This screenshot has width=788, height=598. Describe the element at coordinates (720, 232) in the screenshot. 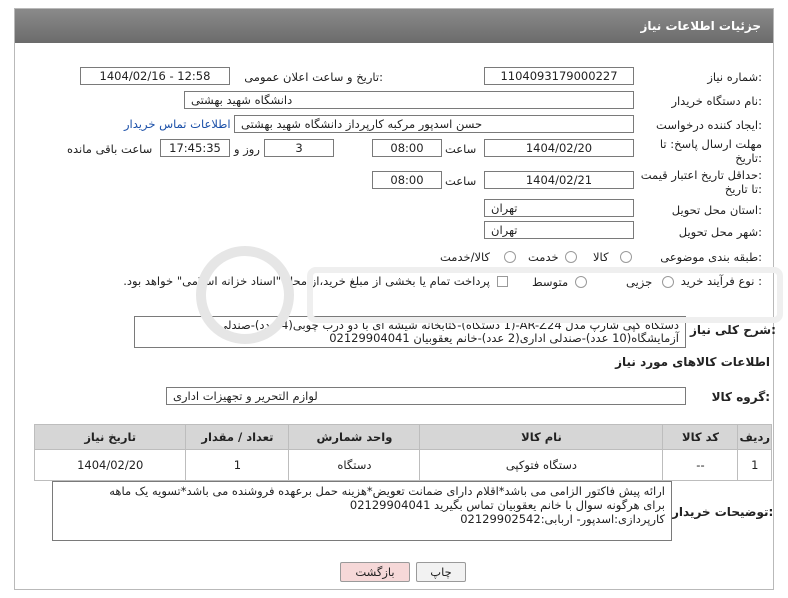

I see `city-label: شهر محل تحویل:` at that location.